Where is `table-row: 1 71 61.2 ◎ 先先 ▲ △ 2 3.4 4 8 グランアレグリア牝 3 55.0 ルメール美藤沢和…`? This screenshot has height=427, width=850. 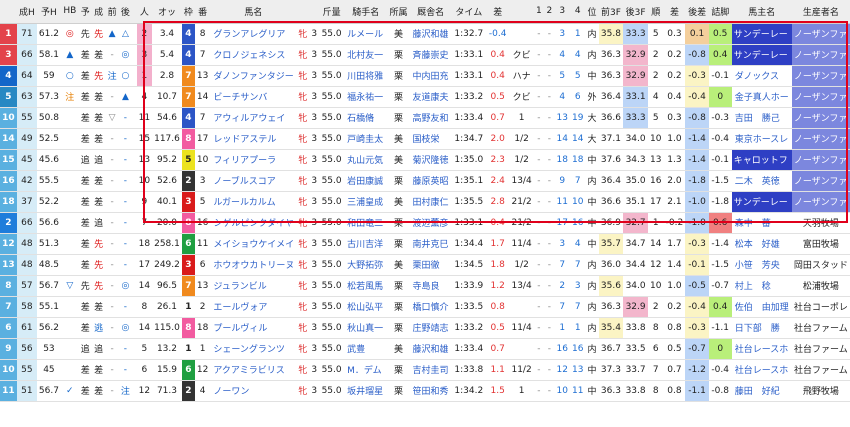 table-row: 1 71 61.2 ◎ 先先 ▲ △ 2 3.4 4 8 グランアレグリア牝 3 55.0 ルメール美藤沢和… is located at coordinates (425, 34).